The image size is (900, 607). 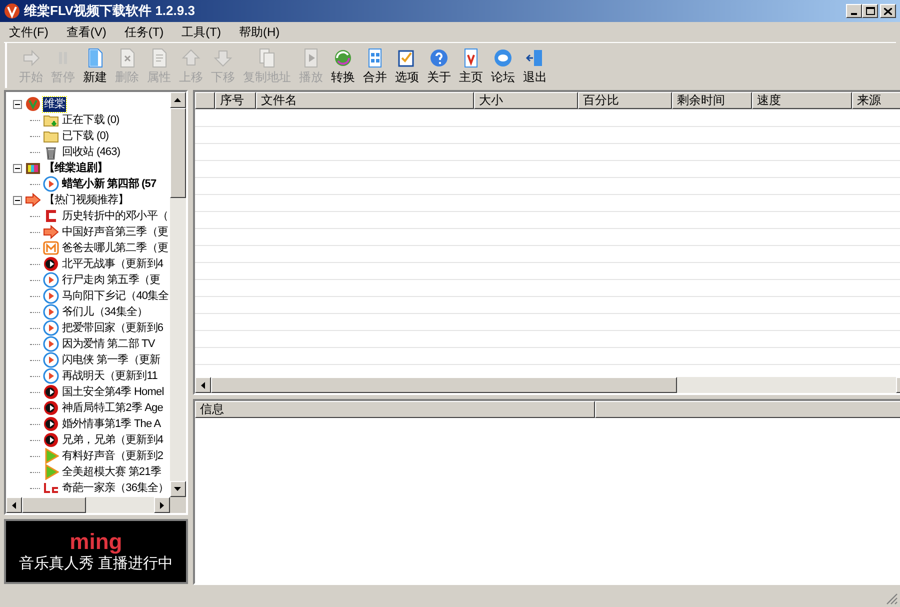 What do you see at coordinates (526, 100) in the screenshot?
I see `column-header: 大小` at bounding box center [526, 100].